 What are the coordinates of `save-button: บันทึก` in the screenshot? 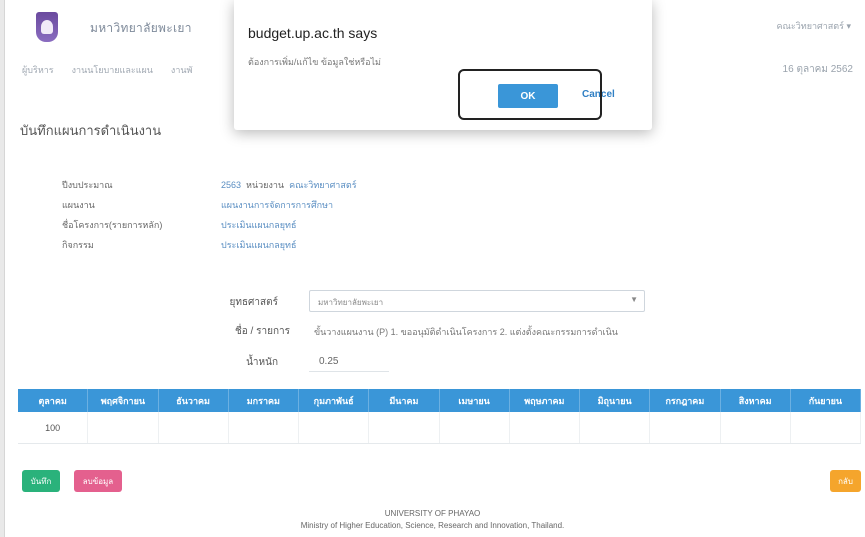 It's located at (41, 481).